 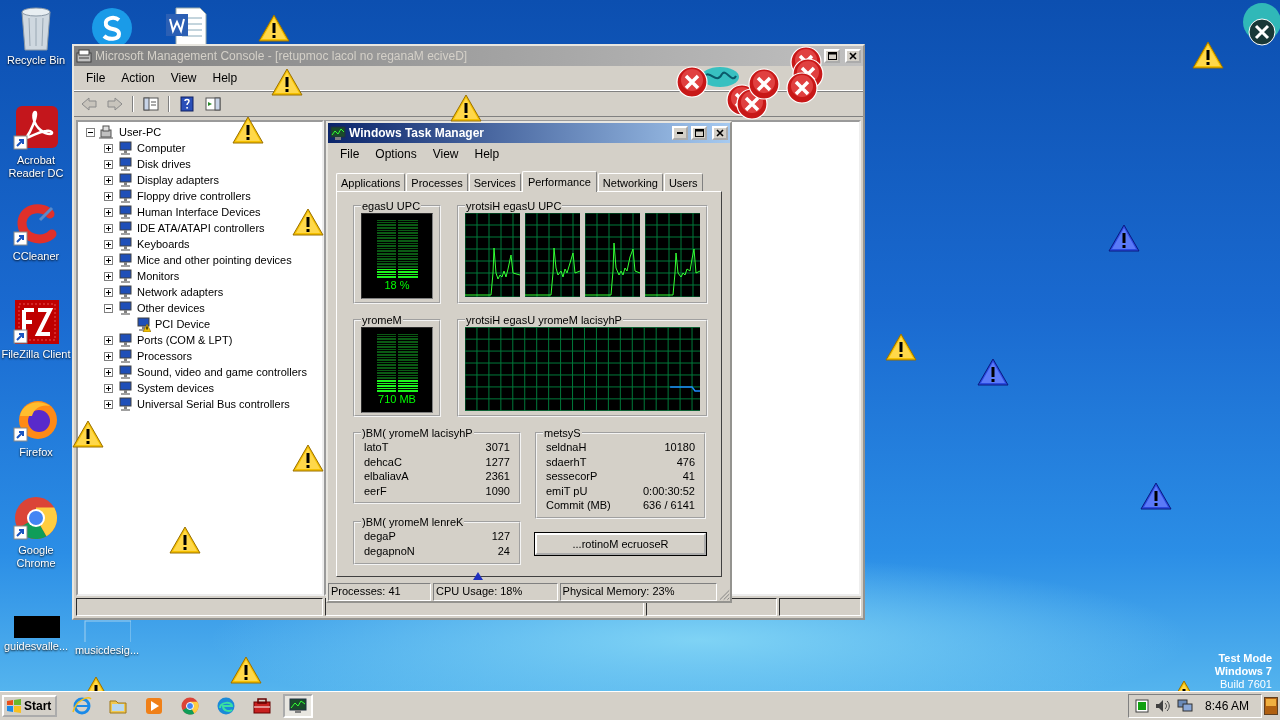 What do you see at coordinates (158, 276) in the screenshot?
I see `tree-item: Monitors` at bounding box center [158, 276].